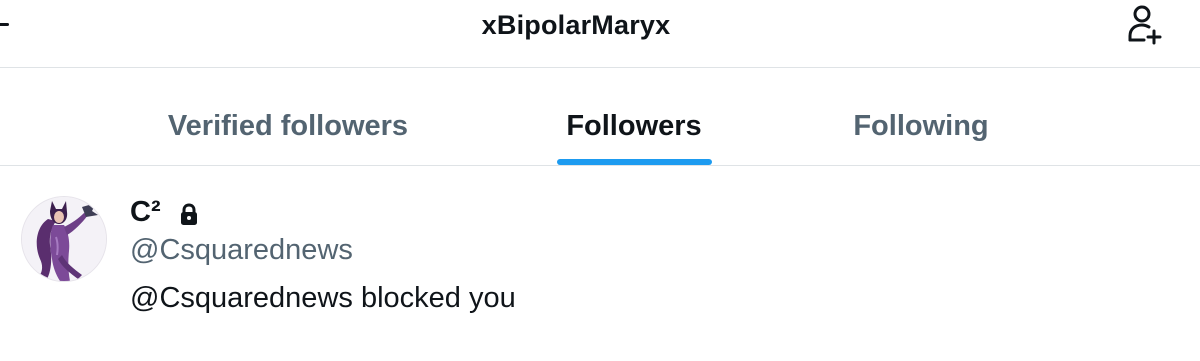  What do you see at coordinates (189, 214) in the screenshot?
I see `lock-icon` at bounding box center [189, 214].